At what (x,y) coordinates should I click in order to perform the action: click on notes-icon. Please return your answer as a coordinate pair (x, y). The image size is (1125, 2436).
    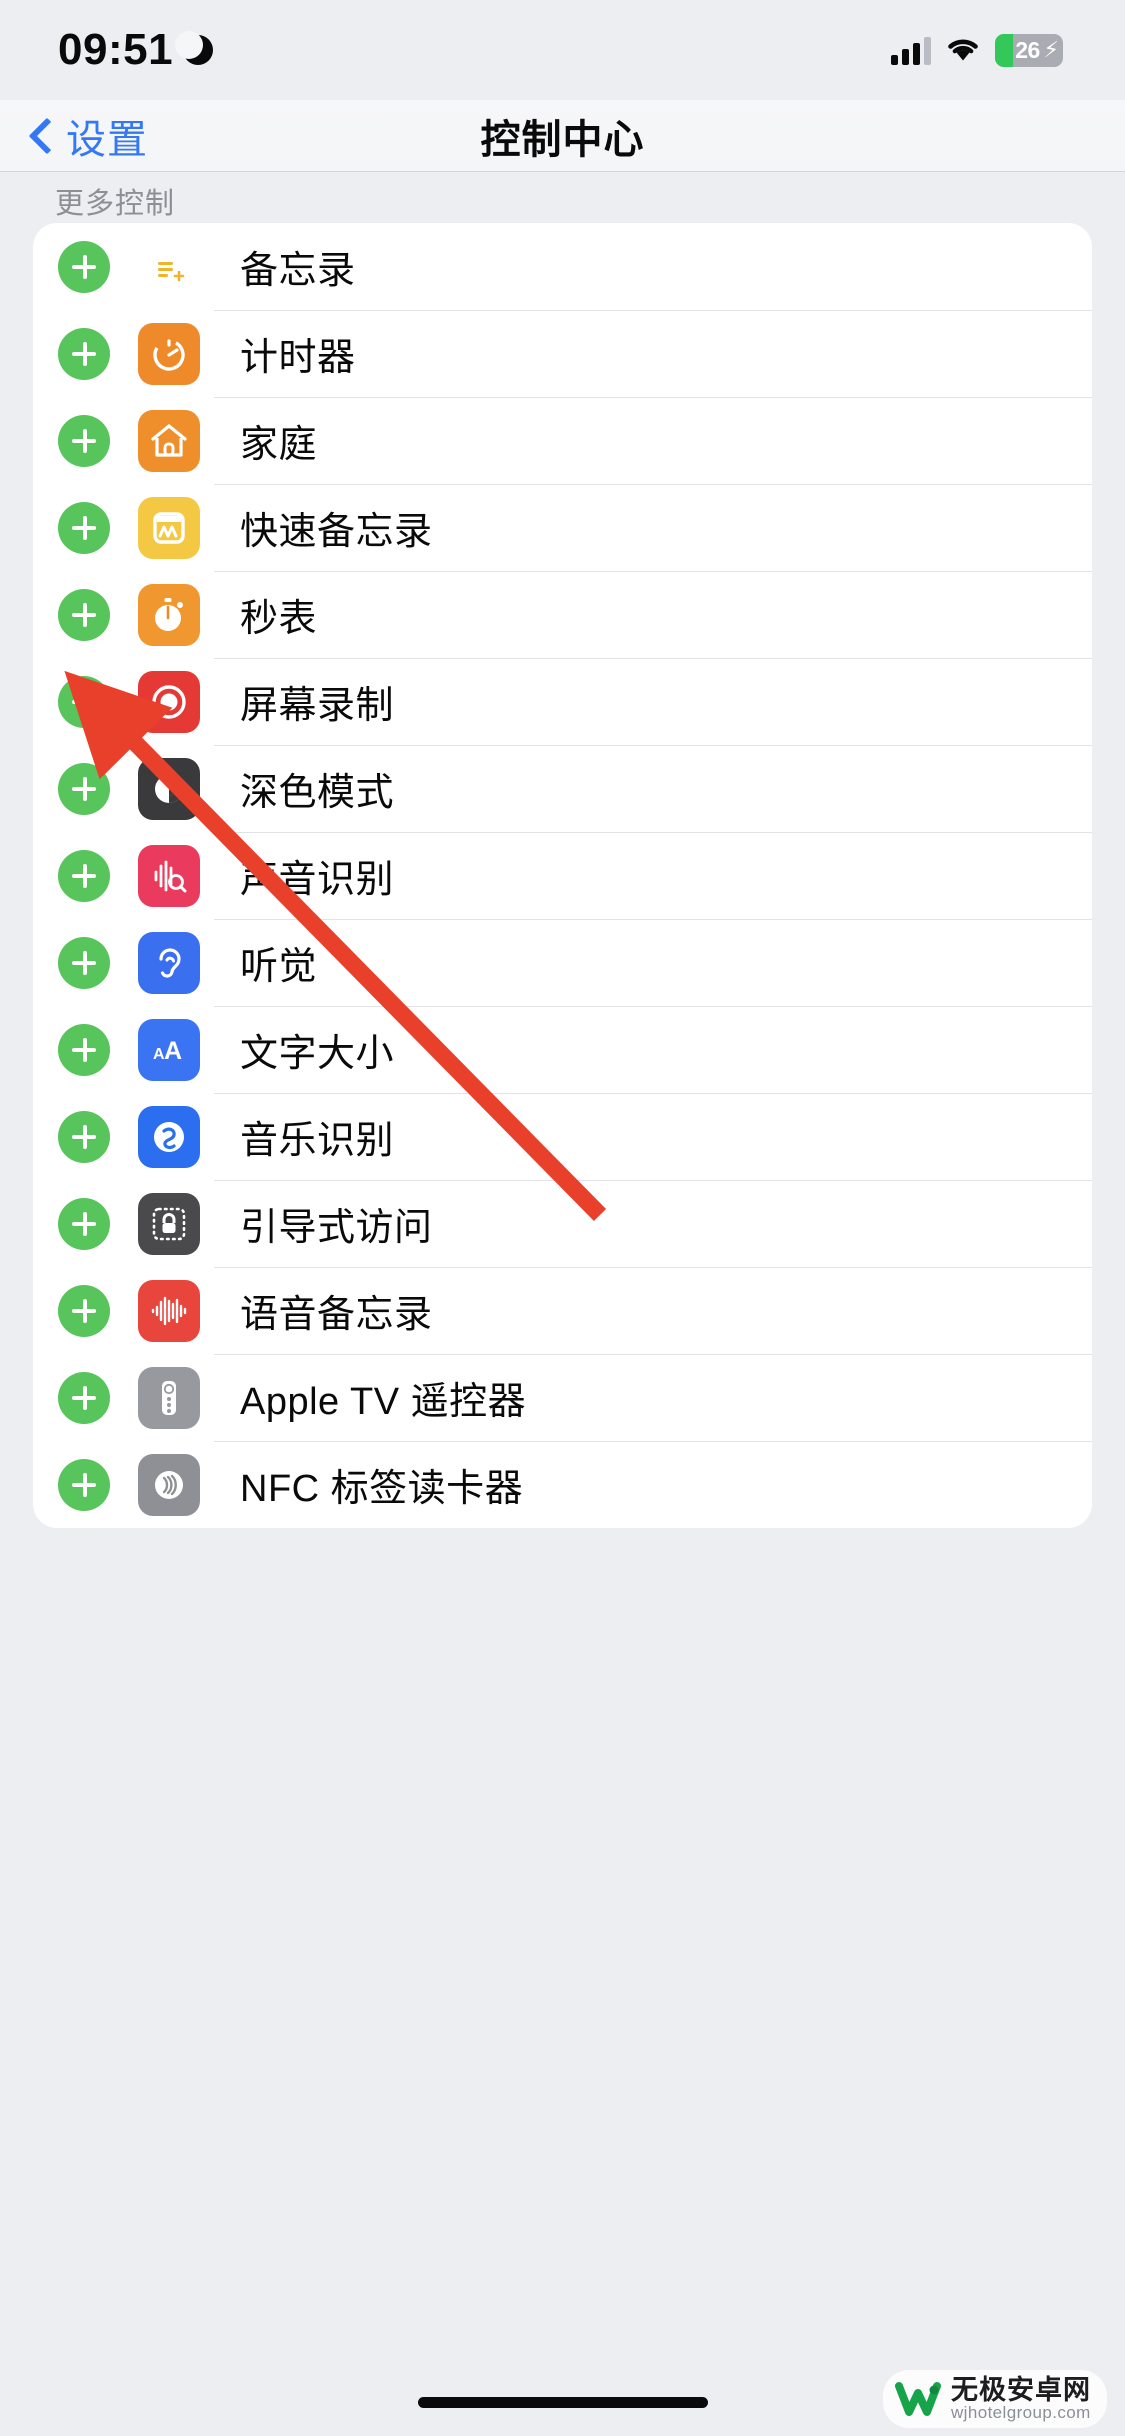
    Looking at the image, I should click on (169, 267).